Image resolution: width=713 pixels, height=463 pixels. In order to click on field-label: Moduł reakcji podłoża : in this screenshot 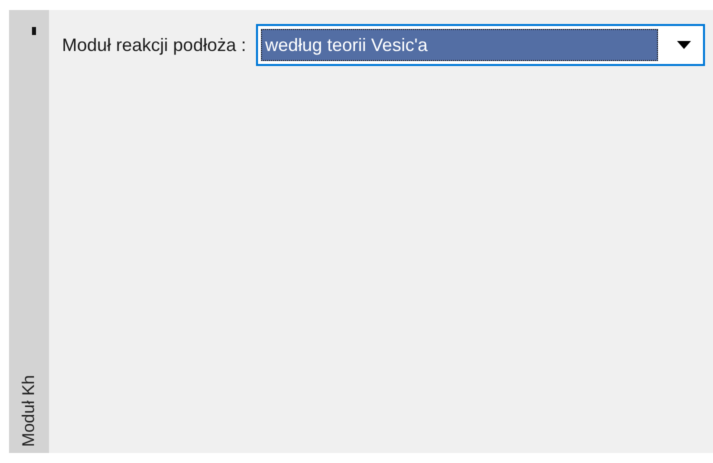, I will do `click(154, 45)`.